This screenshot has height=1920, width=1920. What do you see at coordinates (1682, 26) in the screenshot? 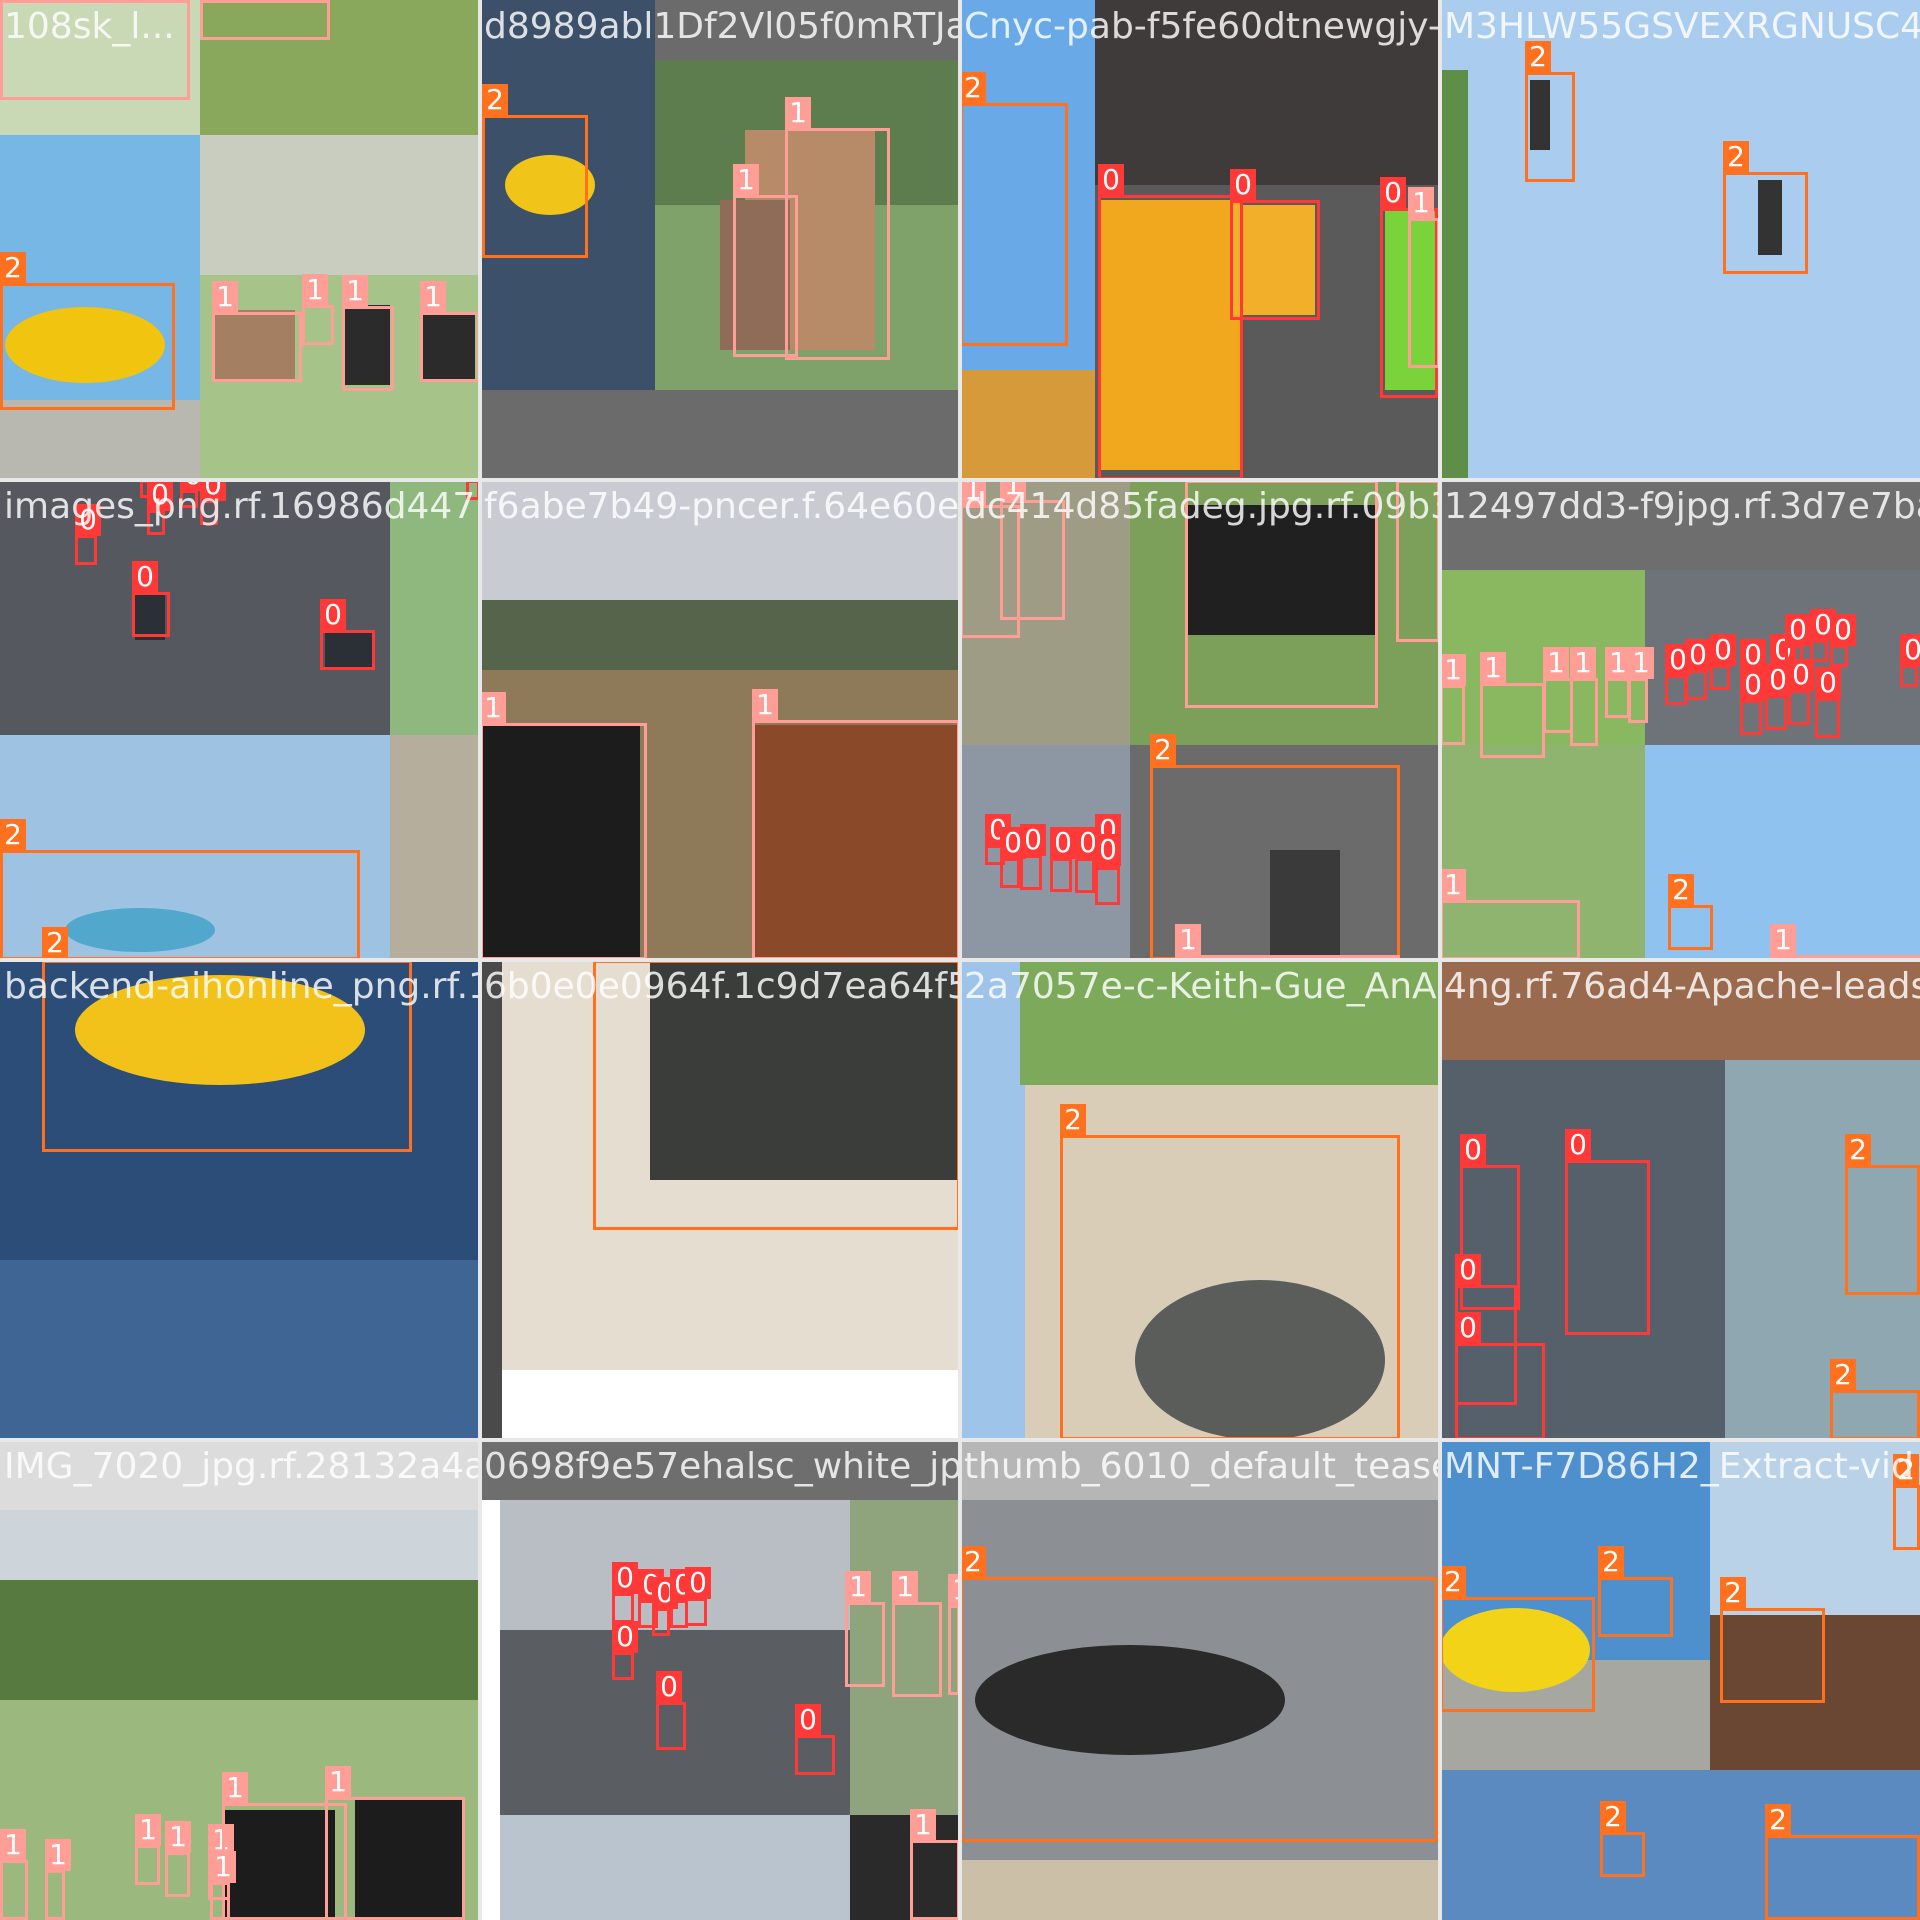
I see `tile-filename: M3HLW55GSVEXRGNUSC4` at bounding box center [1682, 26].